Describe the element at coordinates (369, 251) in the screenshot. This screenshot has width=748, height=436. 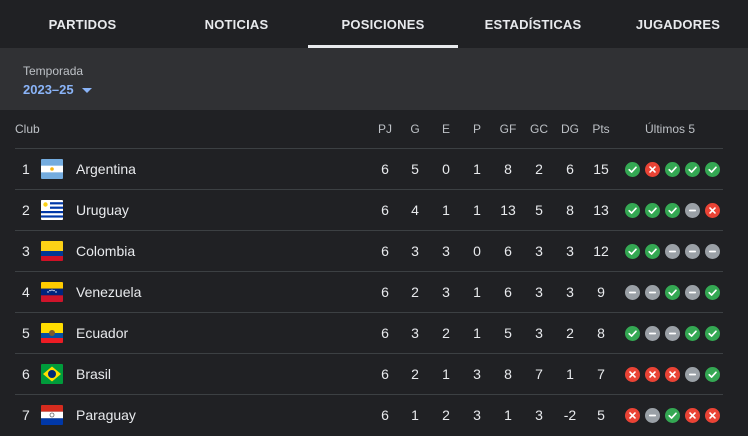
I see `table-row: 3 Colombia 6 3 3 0 6 3 3 12` at that location.